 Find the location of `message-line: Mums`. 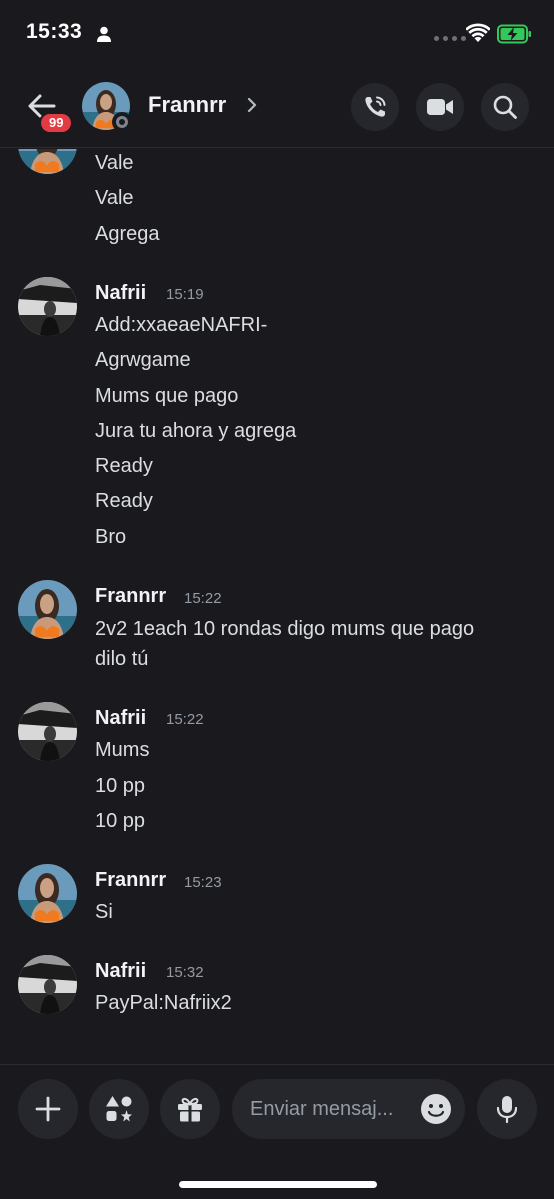

message-line: Mums is located at coordinates (122, 750).